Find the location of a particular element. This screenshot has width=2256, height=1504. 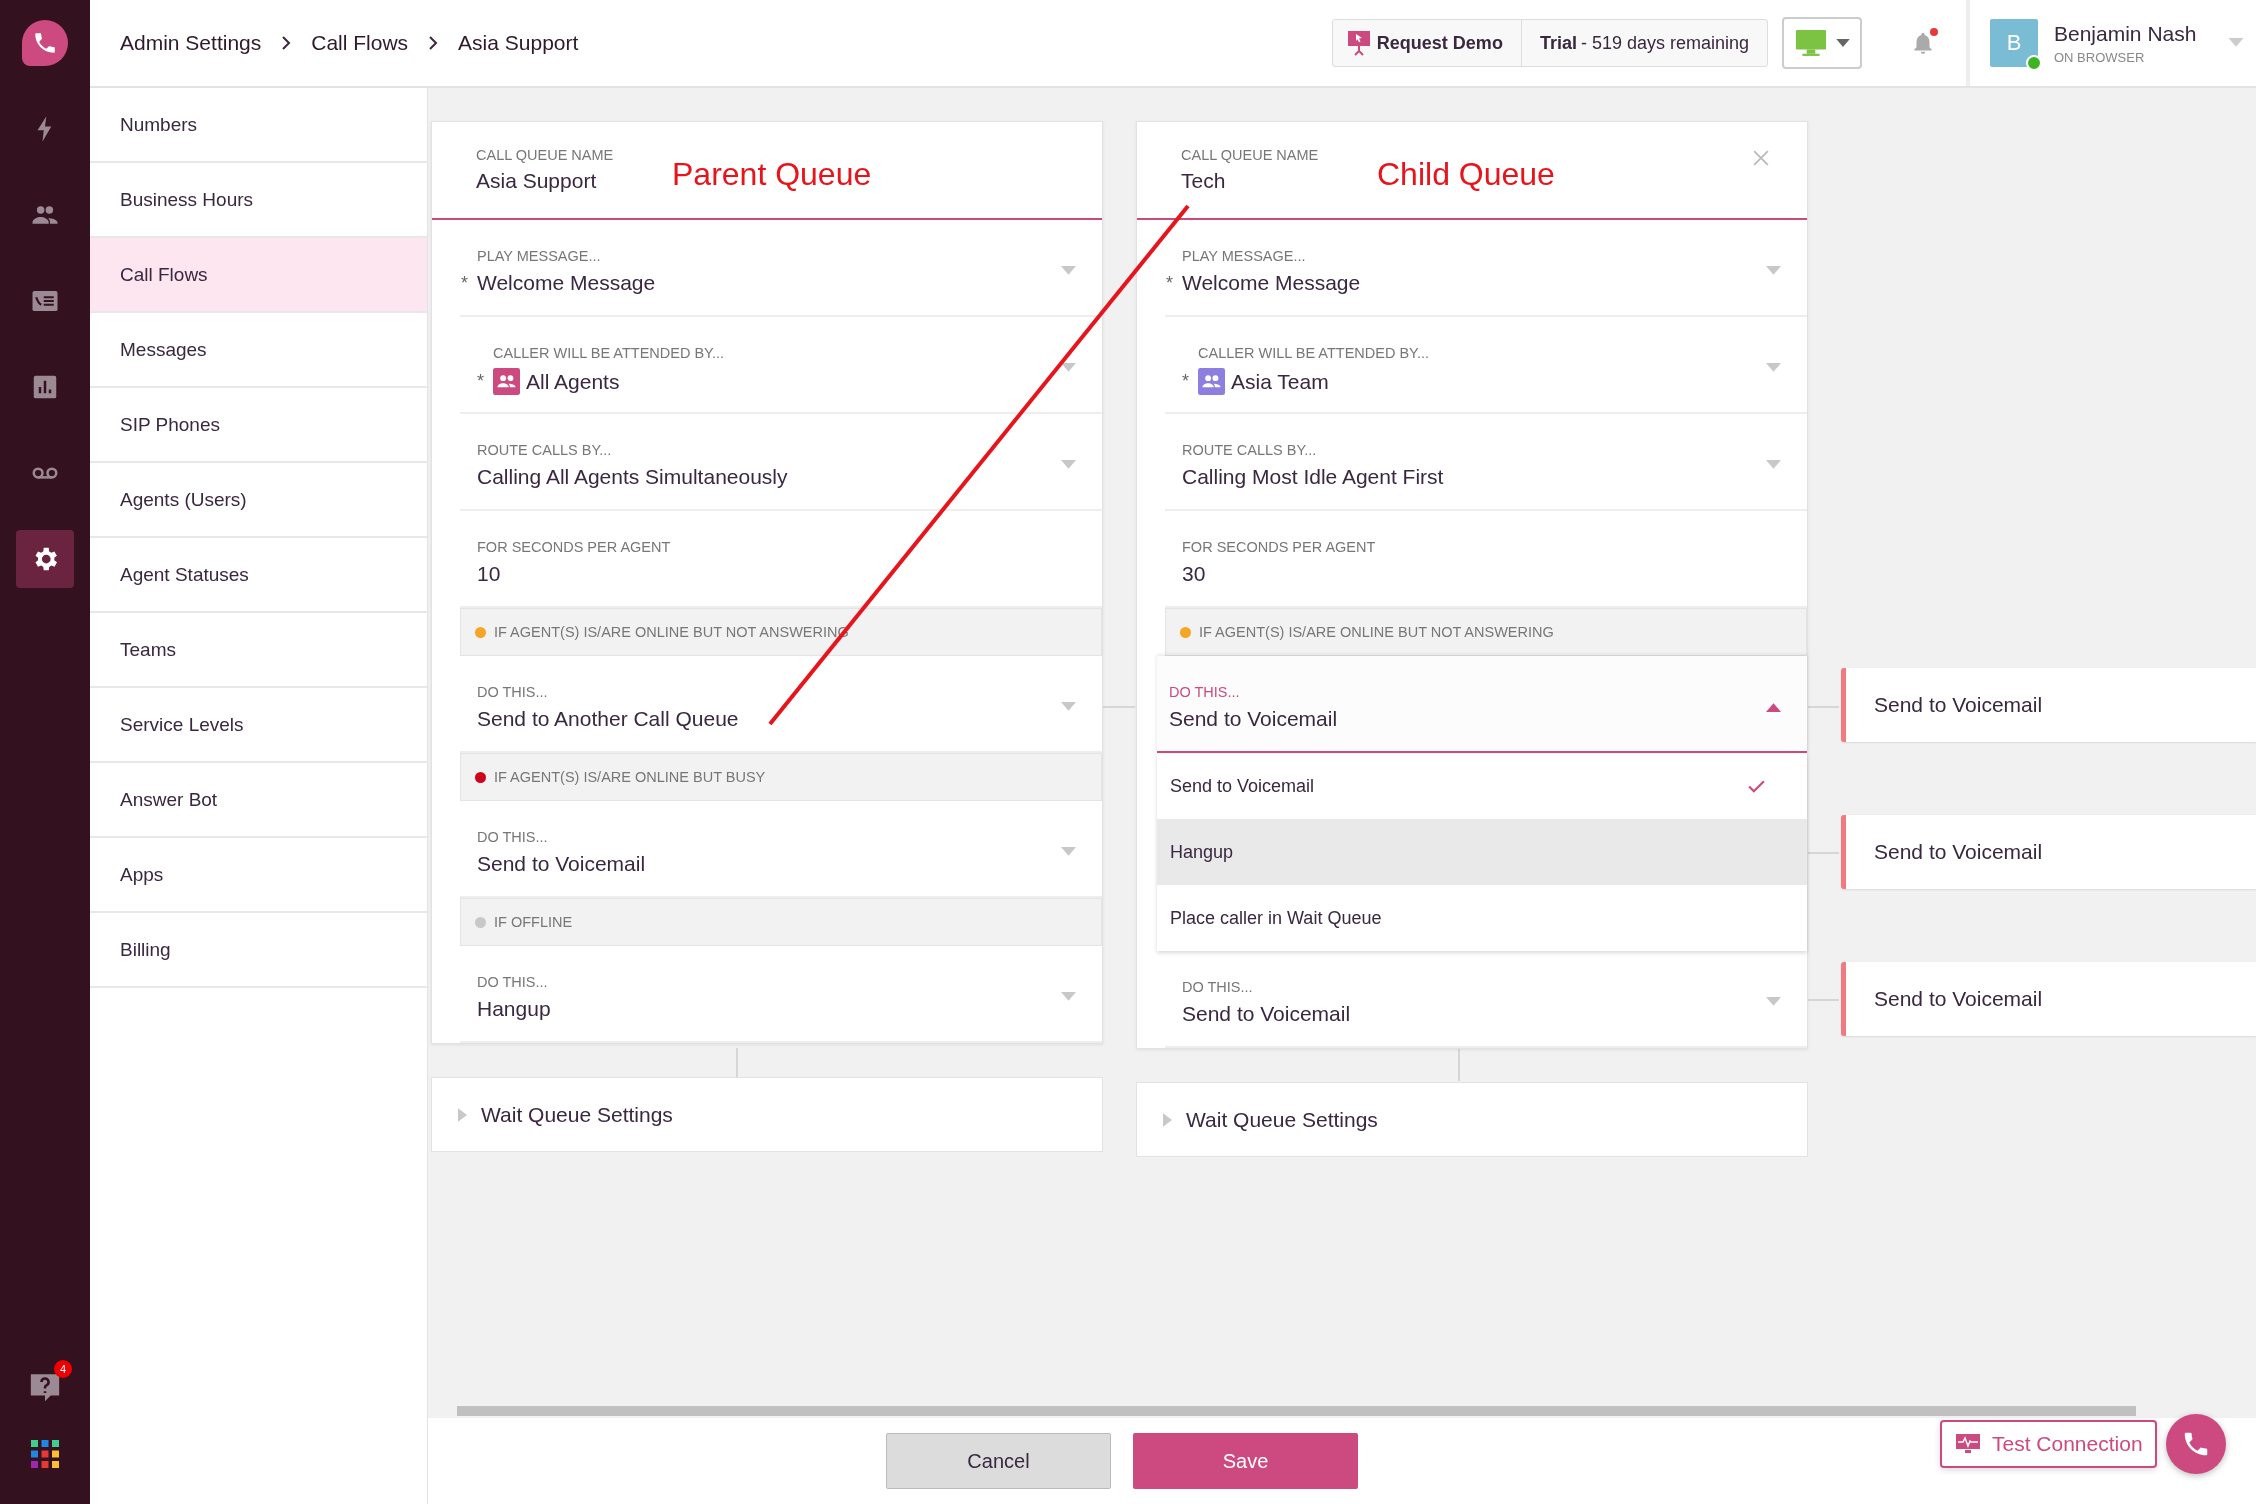

scrollbar is located at coordinates (1296, 1411).